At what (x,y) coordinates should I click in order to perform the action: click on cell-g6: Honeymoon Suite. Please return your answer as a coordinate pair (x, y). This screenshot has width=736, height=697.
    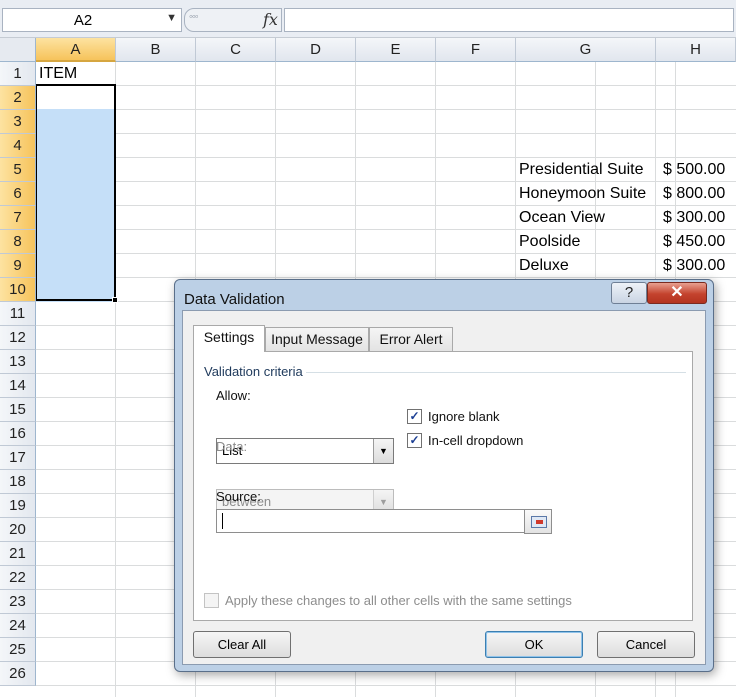
    Looking at the image, I should click on (582, 194).